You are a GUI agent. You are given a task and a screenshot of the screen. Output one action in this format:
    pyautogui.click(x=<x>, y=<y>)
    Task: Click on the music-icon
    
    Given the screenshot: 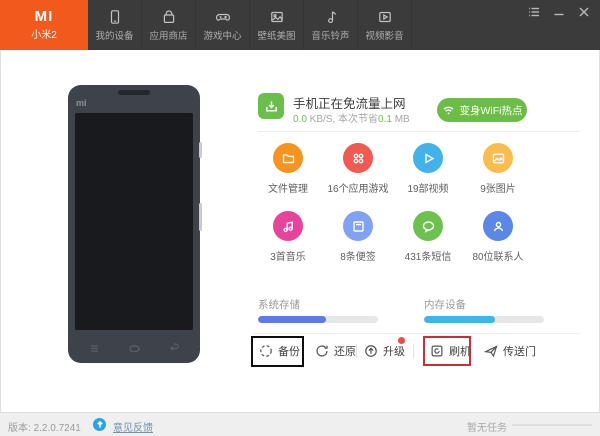 What is the action you would take?
    pyautogui.click(x=288, y=226)
    